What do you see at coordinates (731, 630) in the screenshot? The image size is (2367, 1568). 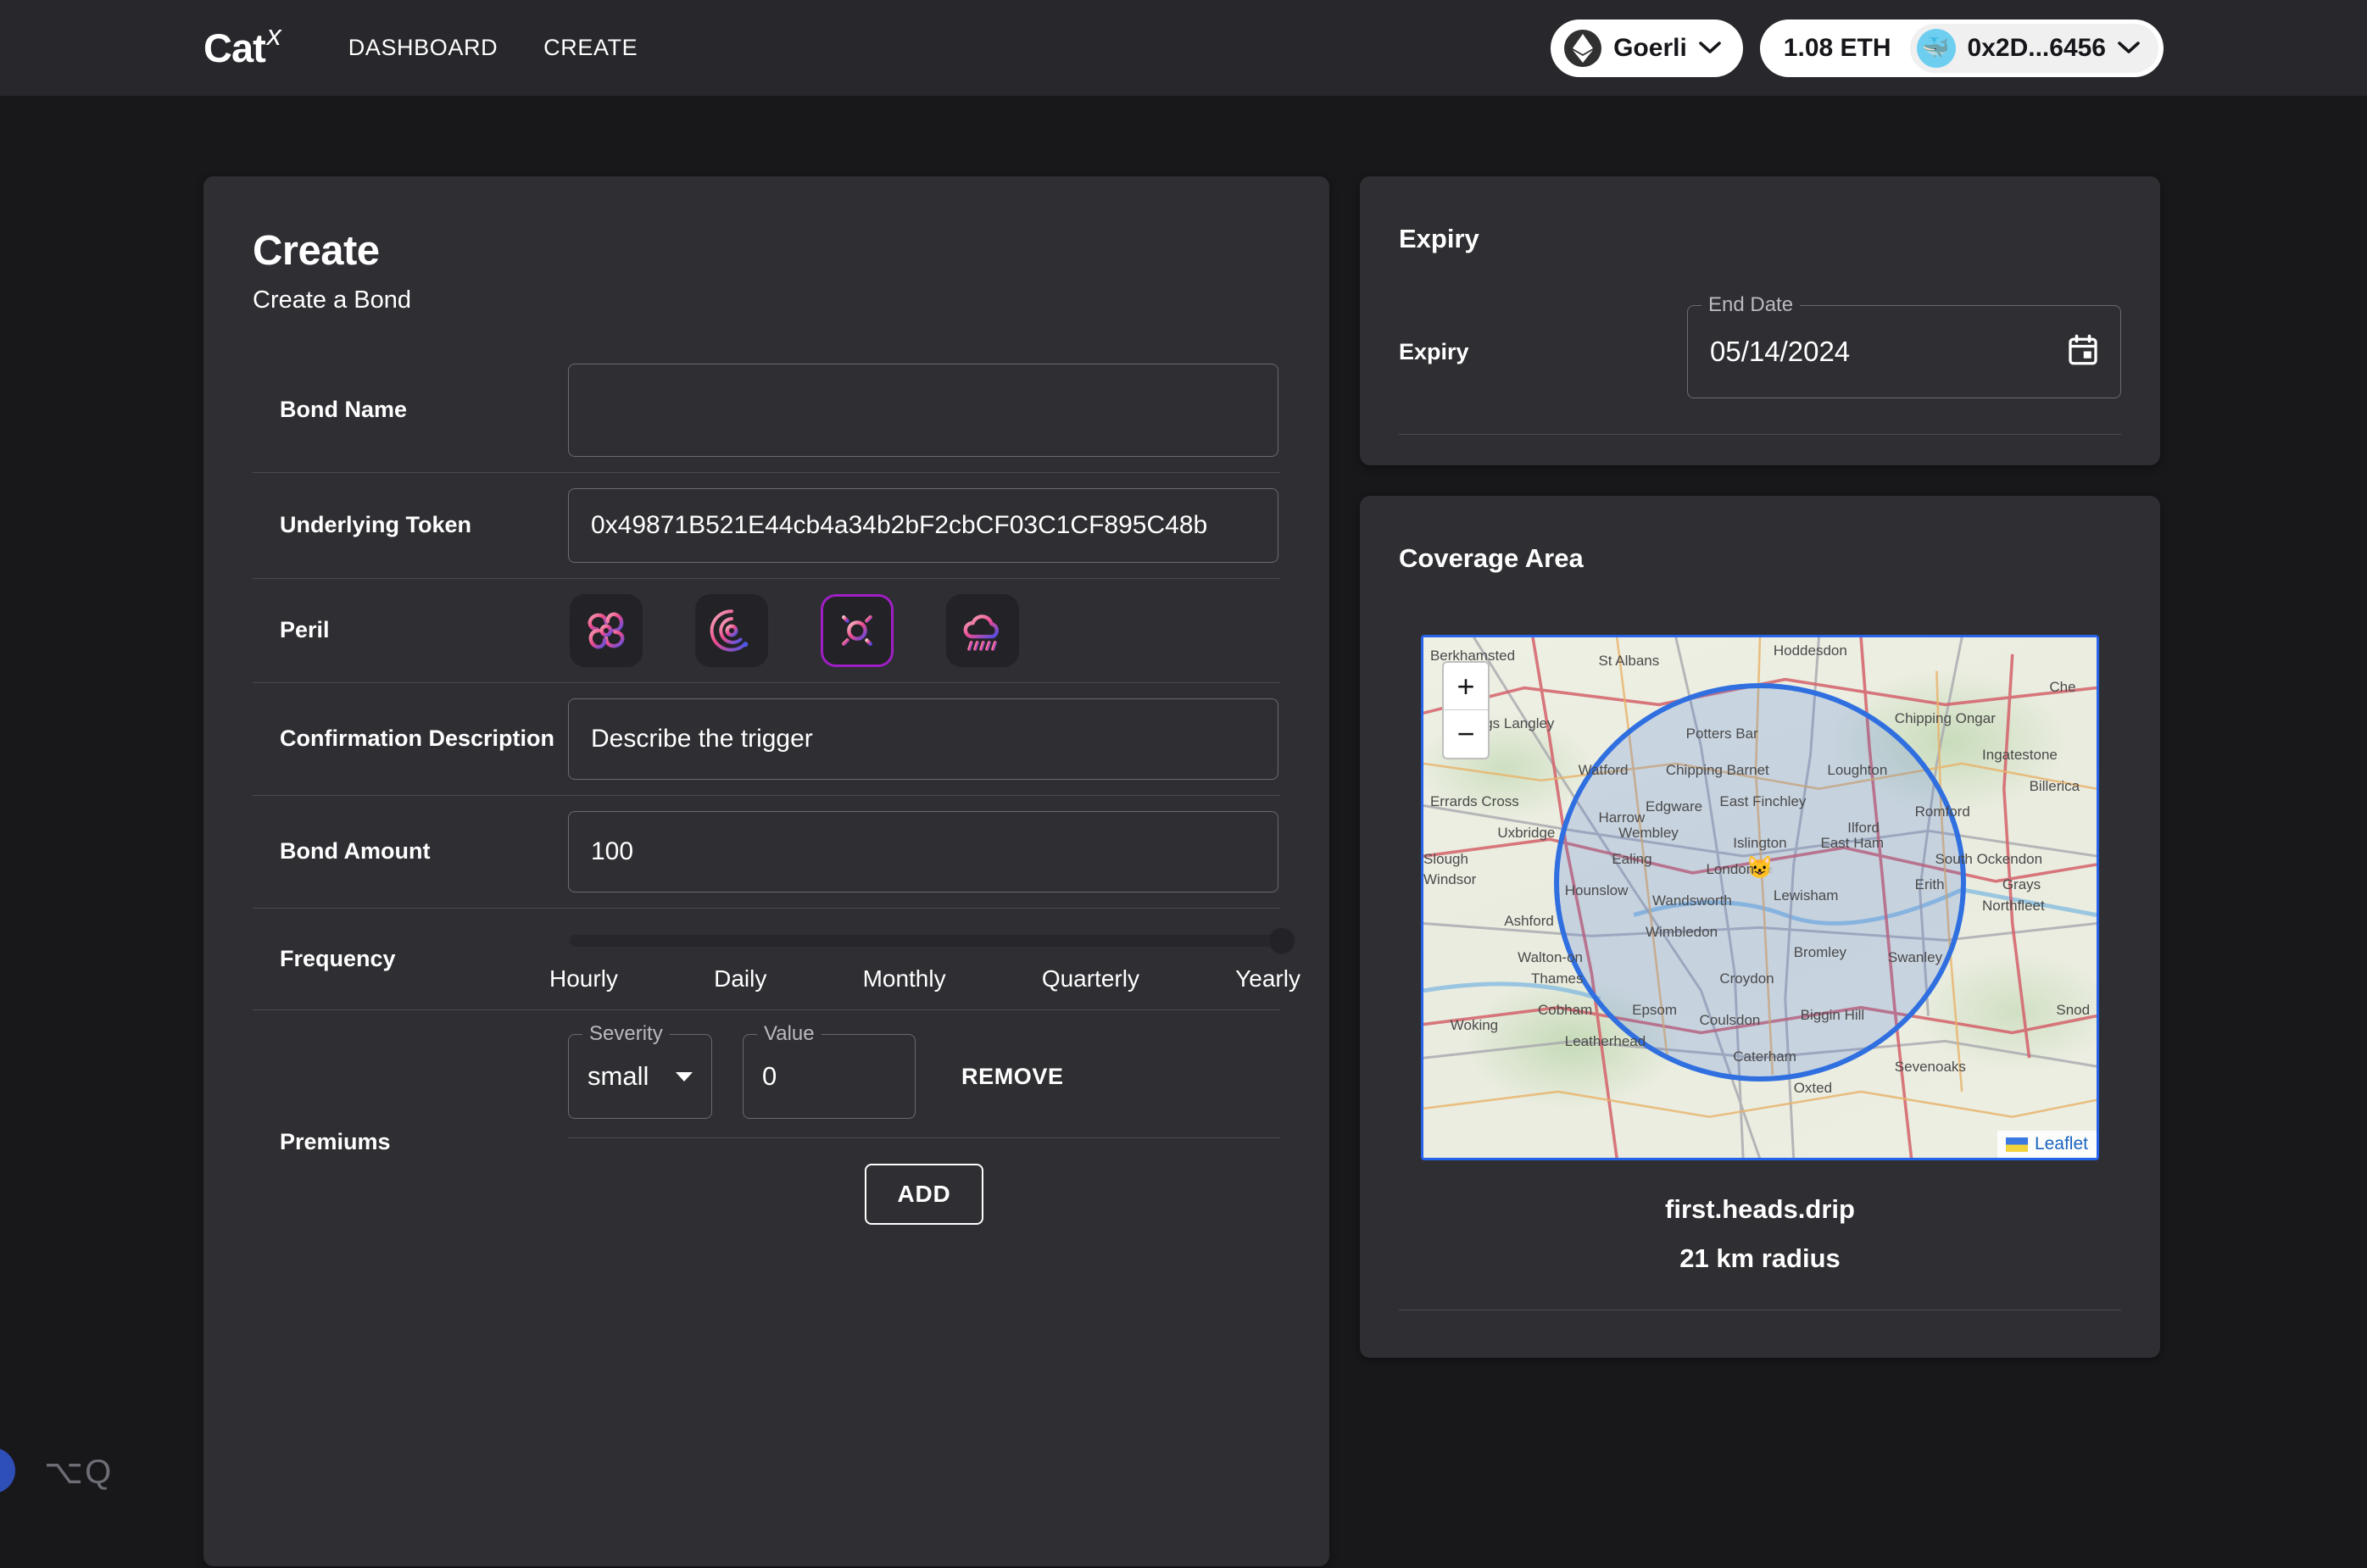 I see `peril-option-earthquake` at bounding box center [731, 630].